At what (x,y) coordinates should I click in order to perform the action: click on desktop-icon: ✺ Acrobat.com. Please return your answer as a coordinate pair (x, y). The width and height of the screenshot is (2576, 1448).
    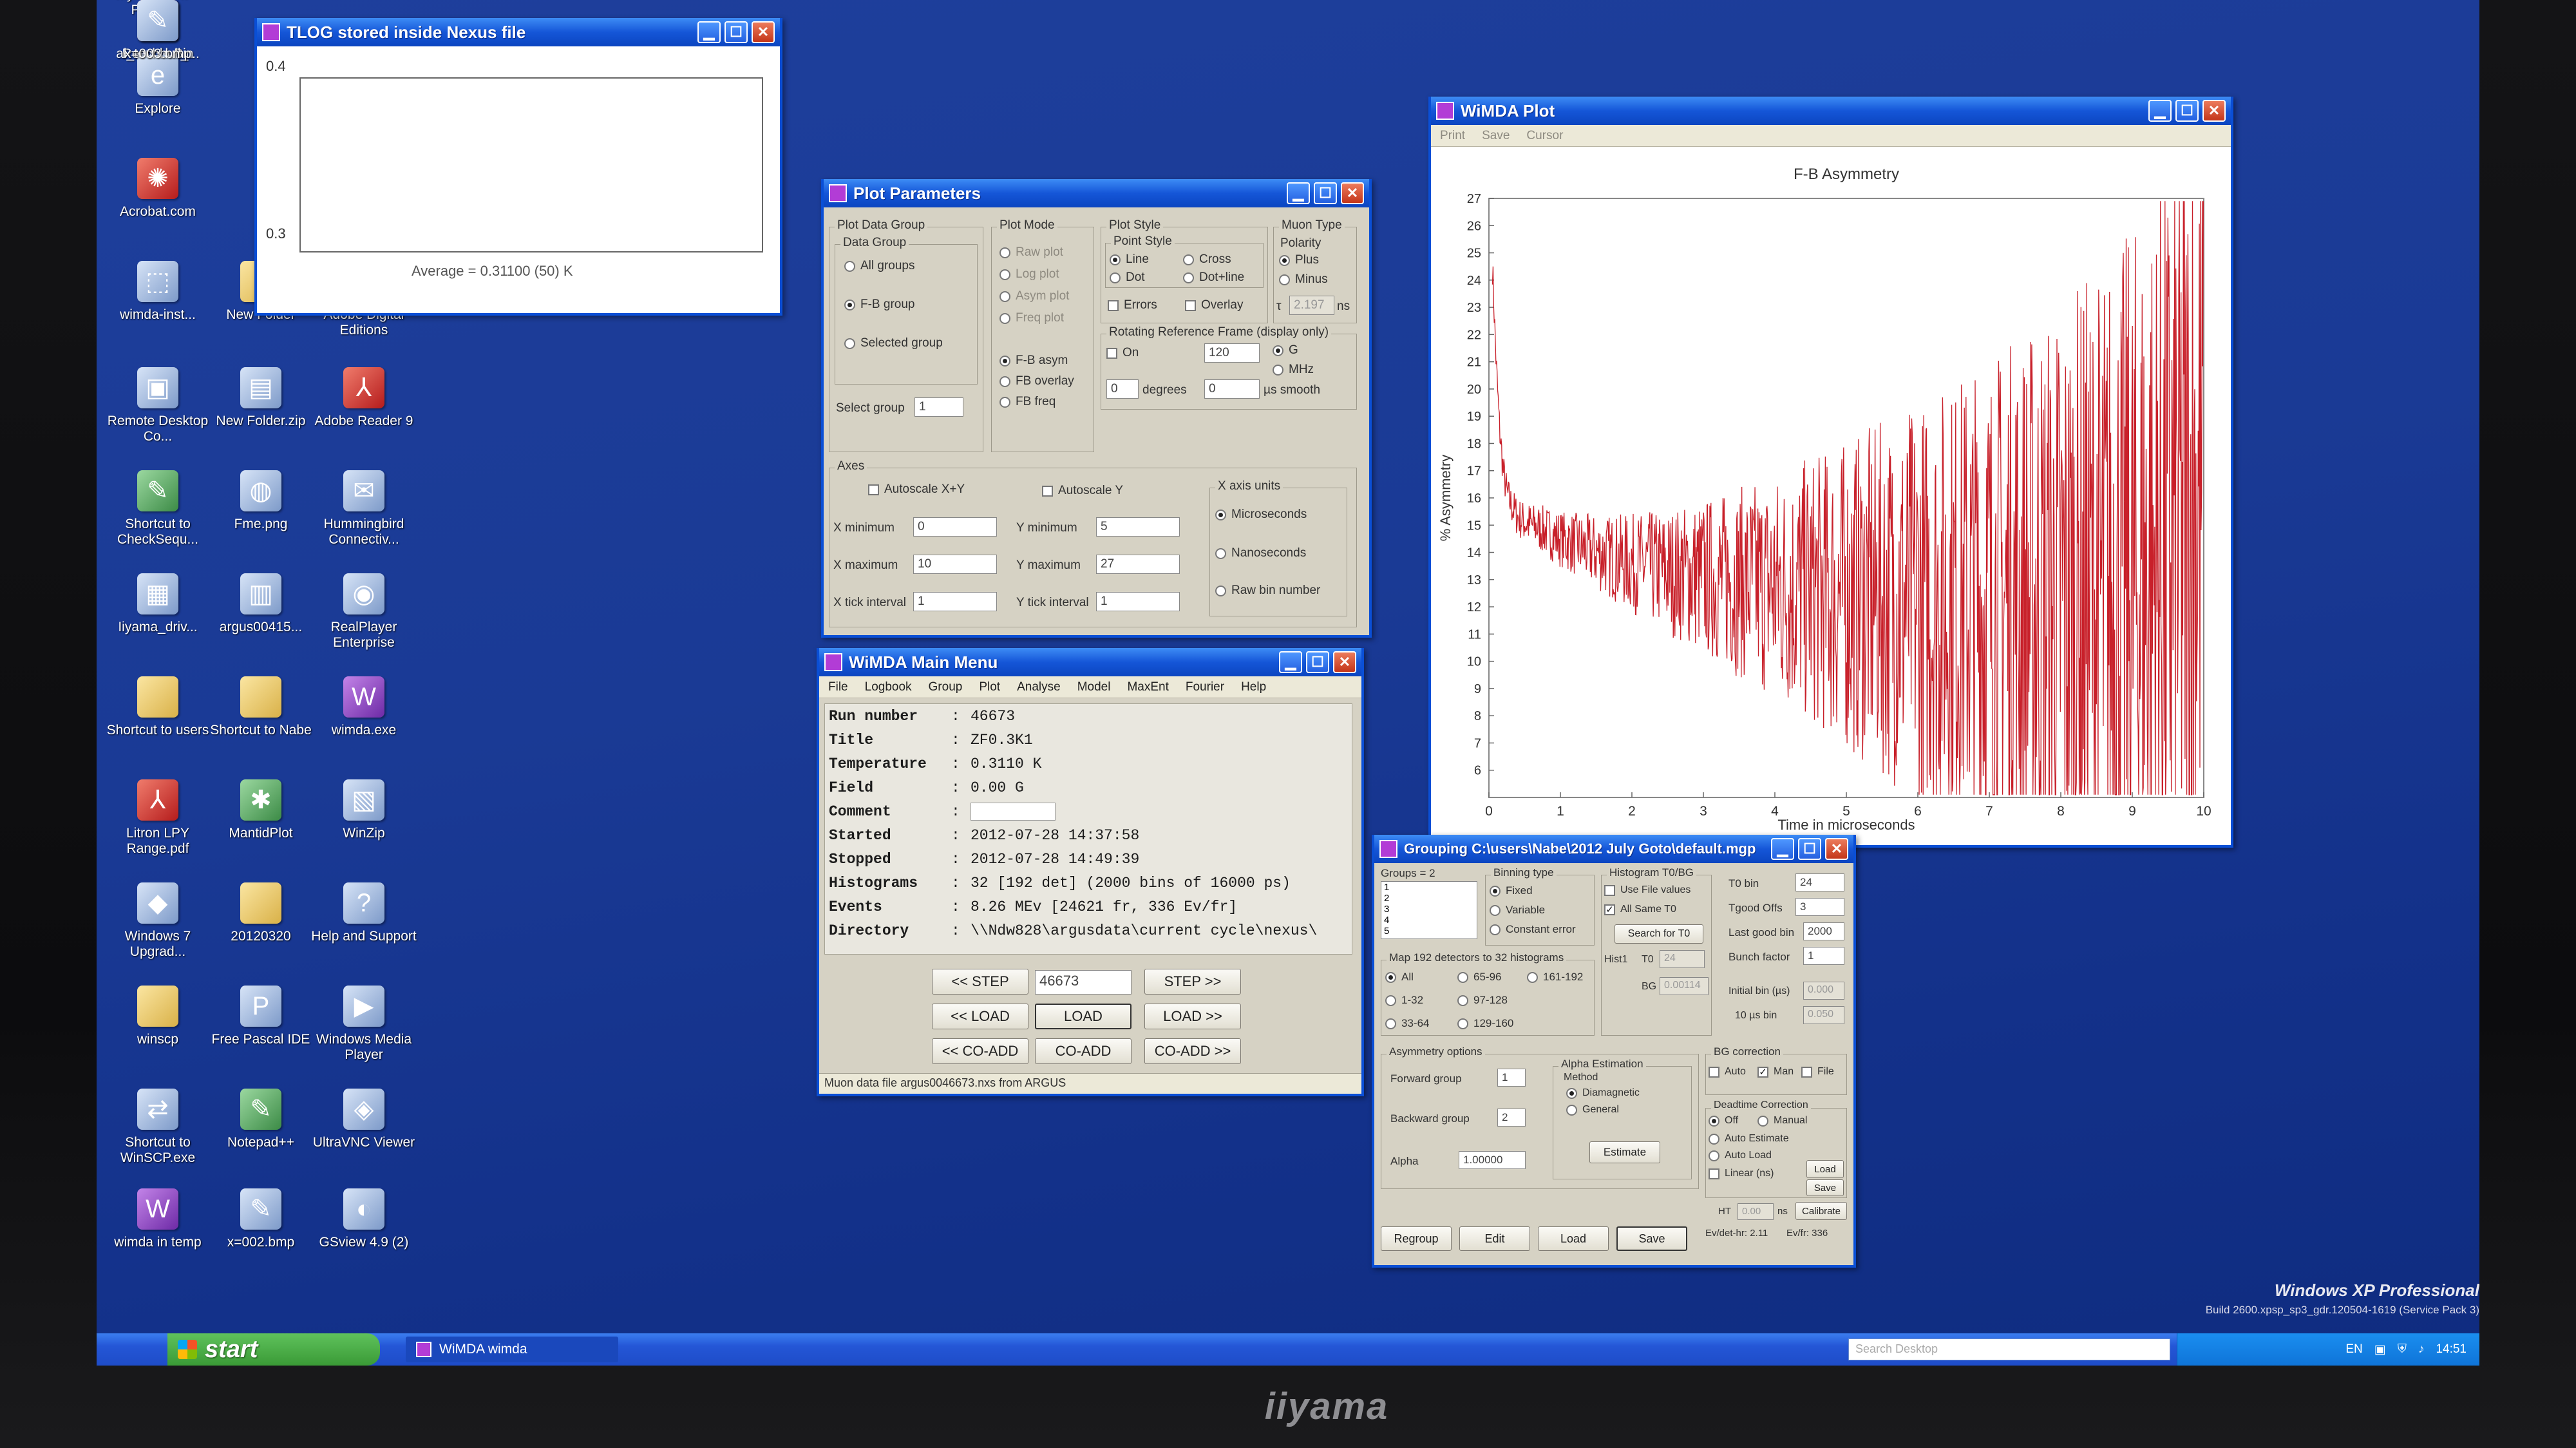
    Looking at the image, I should click on (158, 189).